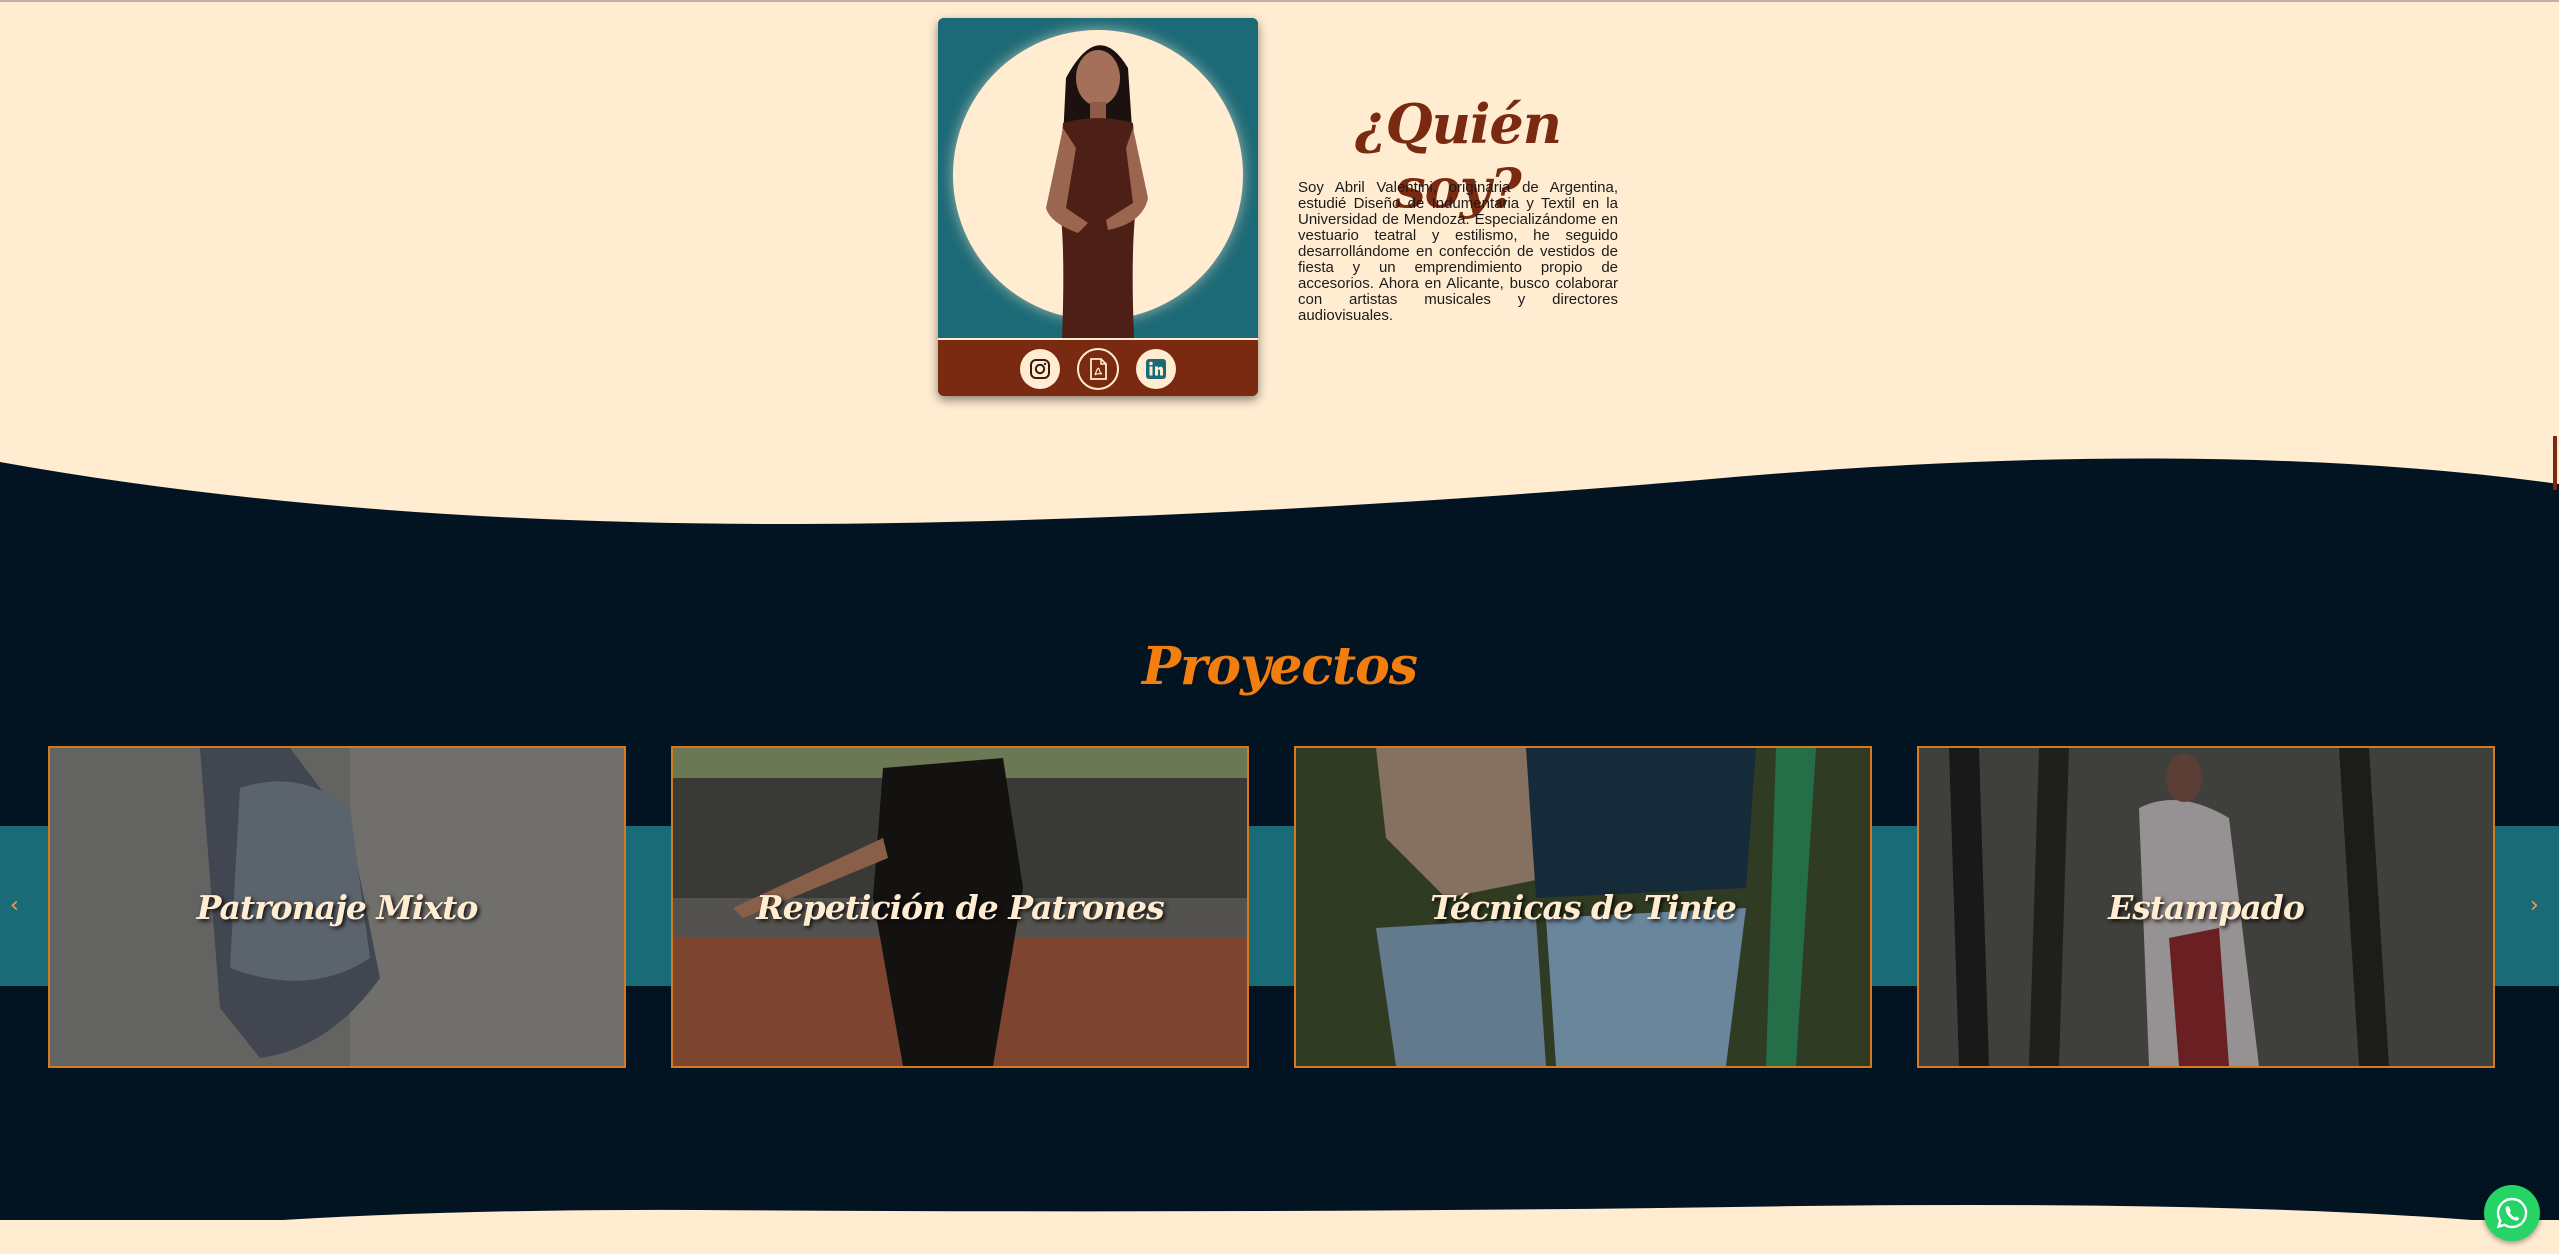 The width and height of the screenshot is (2559, 1254). I want to click on project-title: Patronaje Mixto, so click(337, 907).